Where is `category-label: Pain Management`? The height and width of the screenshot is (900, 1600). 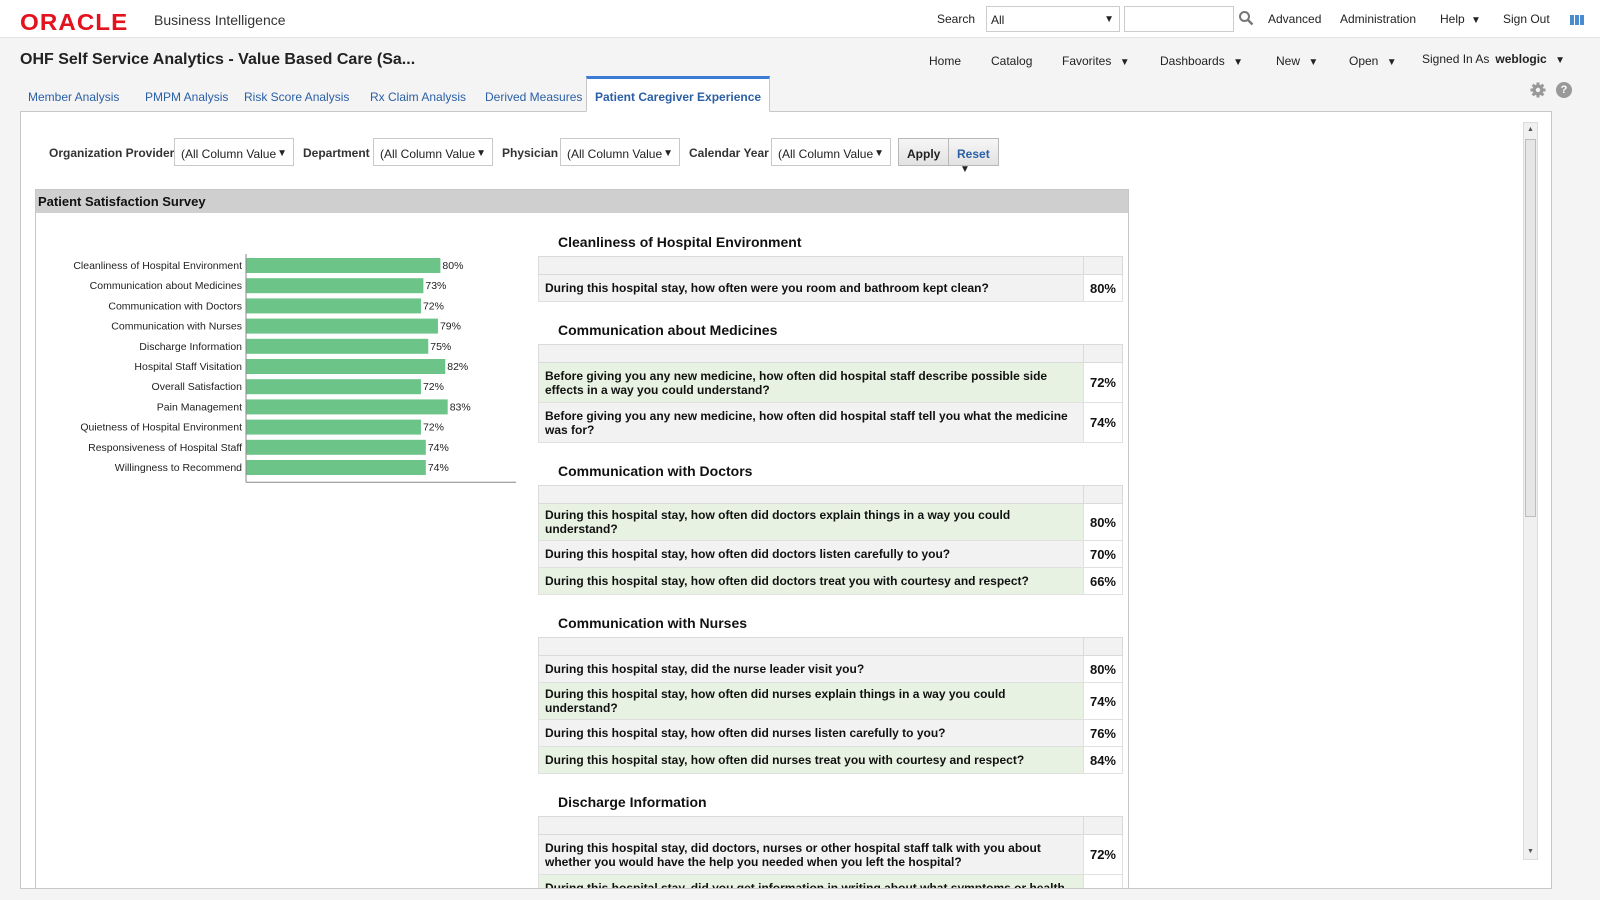 category-label: Pain Management is located at coordinates (199, 407).